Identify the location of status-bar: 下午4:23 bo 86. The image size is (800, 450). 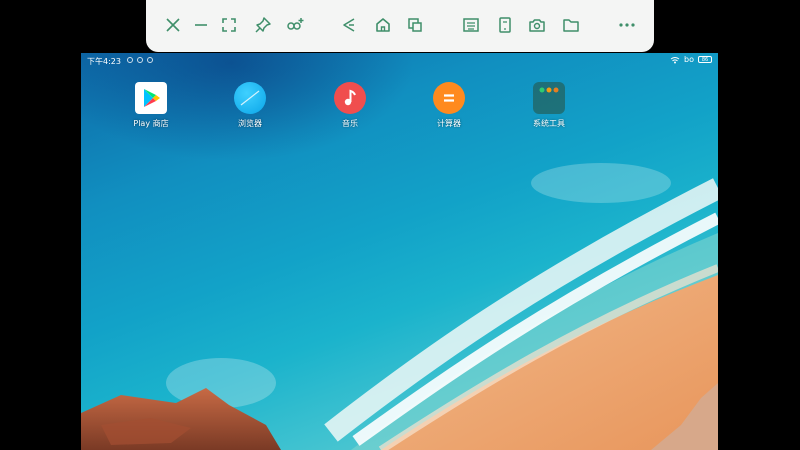
(399, 61).